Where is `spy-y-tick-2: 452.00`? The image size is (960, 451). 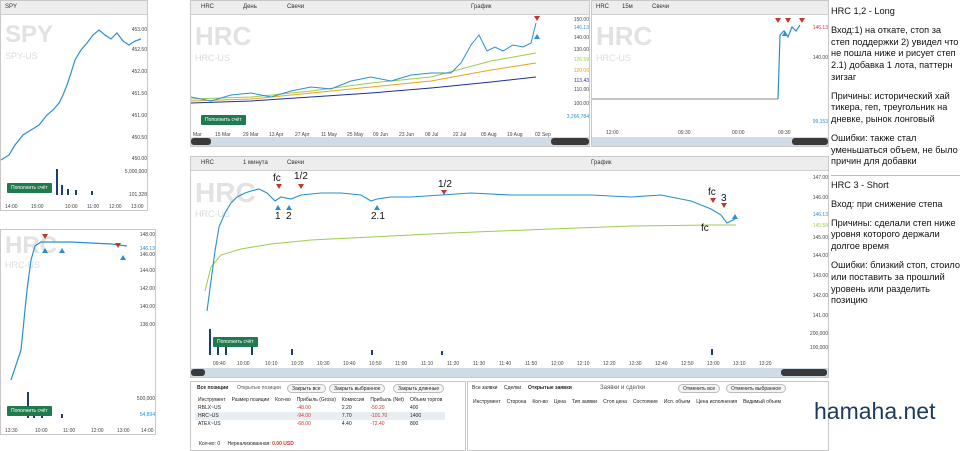
spy-y-tick-2: 452.00 is located at coordinates (139, 72).